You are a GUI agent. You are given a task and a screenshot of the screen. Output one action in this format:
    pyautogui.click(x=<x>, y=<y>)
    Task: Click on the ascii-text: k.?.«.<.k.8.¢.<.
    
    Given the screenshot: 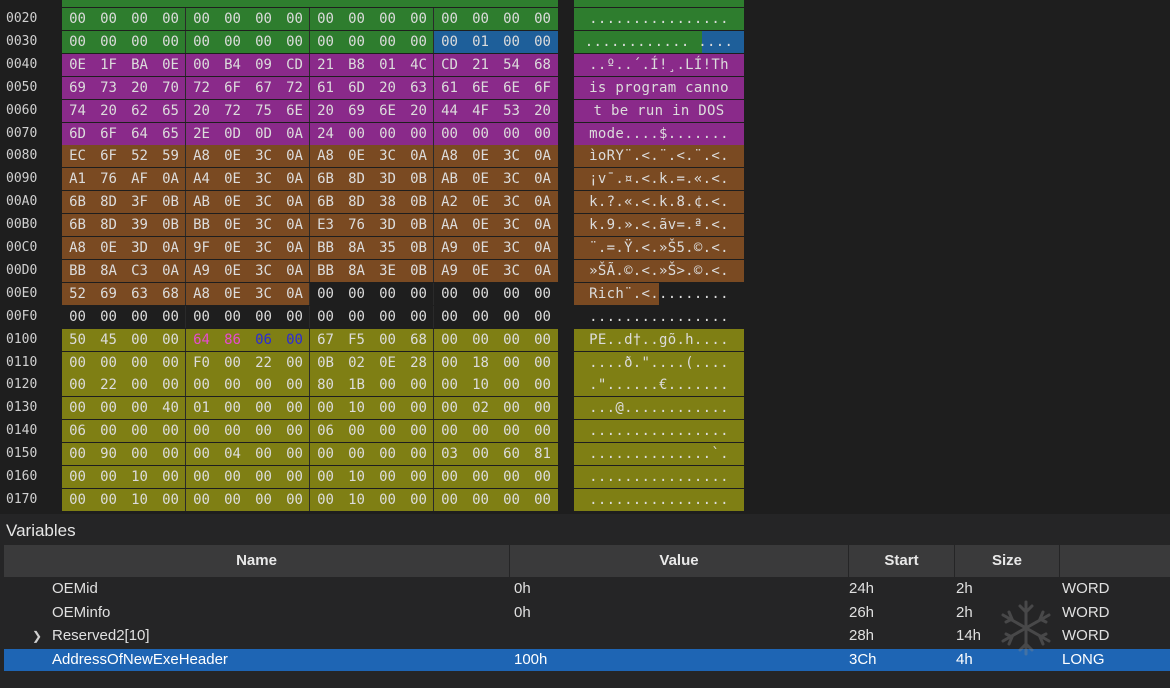 What is the action you would take?
    pyautogui.click(x=659, y=202)
    